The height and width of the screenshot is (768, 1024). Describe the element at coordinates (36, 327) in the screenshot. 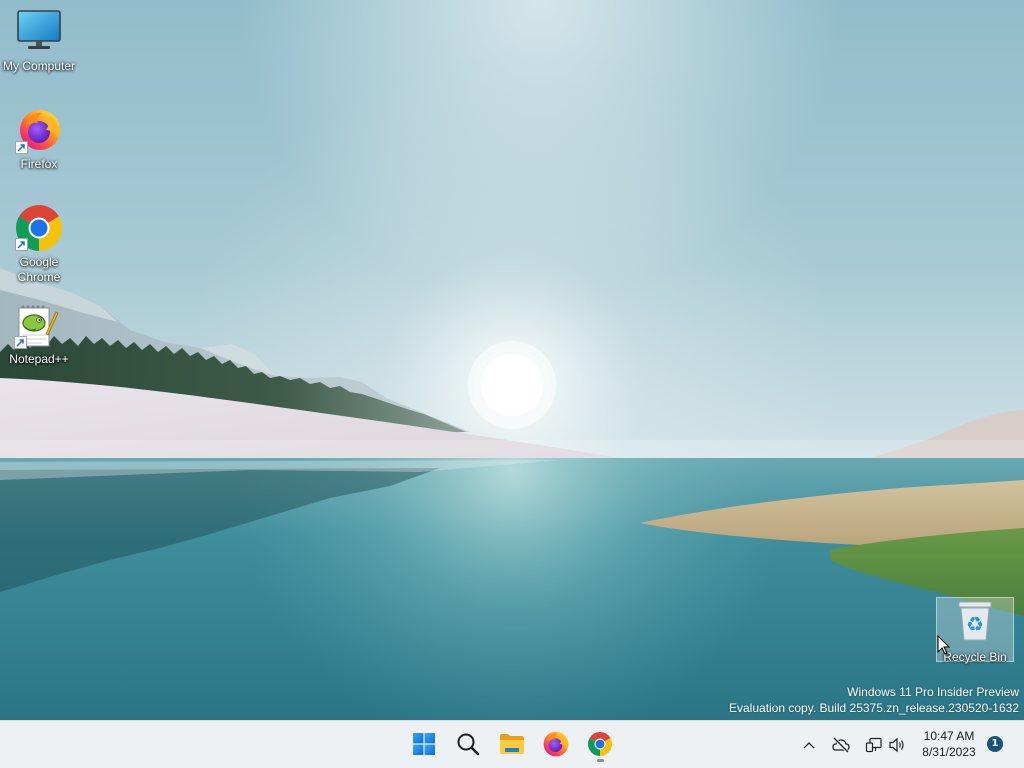

I see `notepad-plus-plus-icon` at that location.